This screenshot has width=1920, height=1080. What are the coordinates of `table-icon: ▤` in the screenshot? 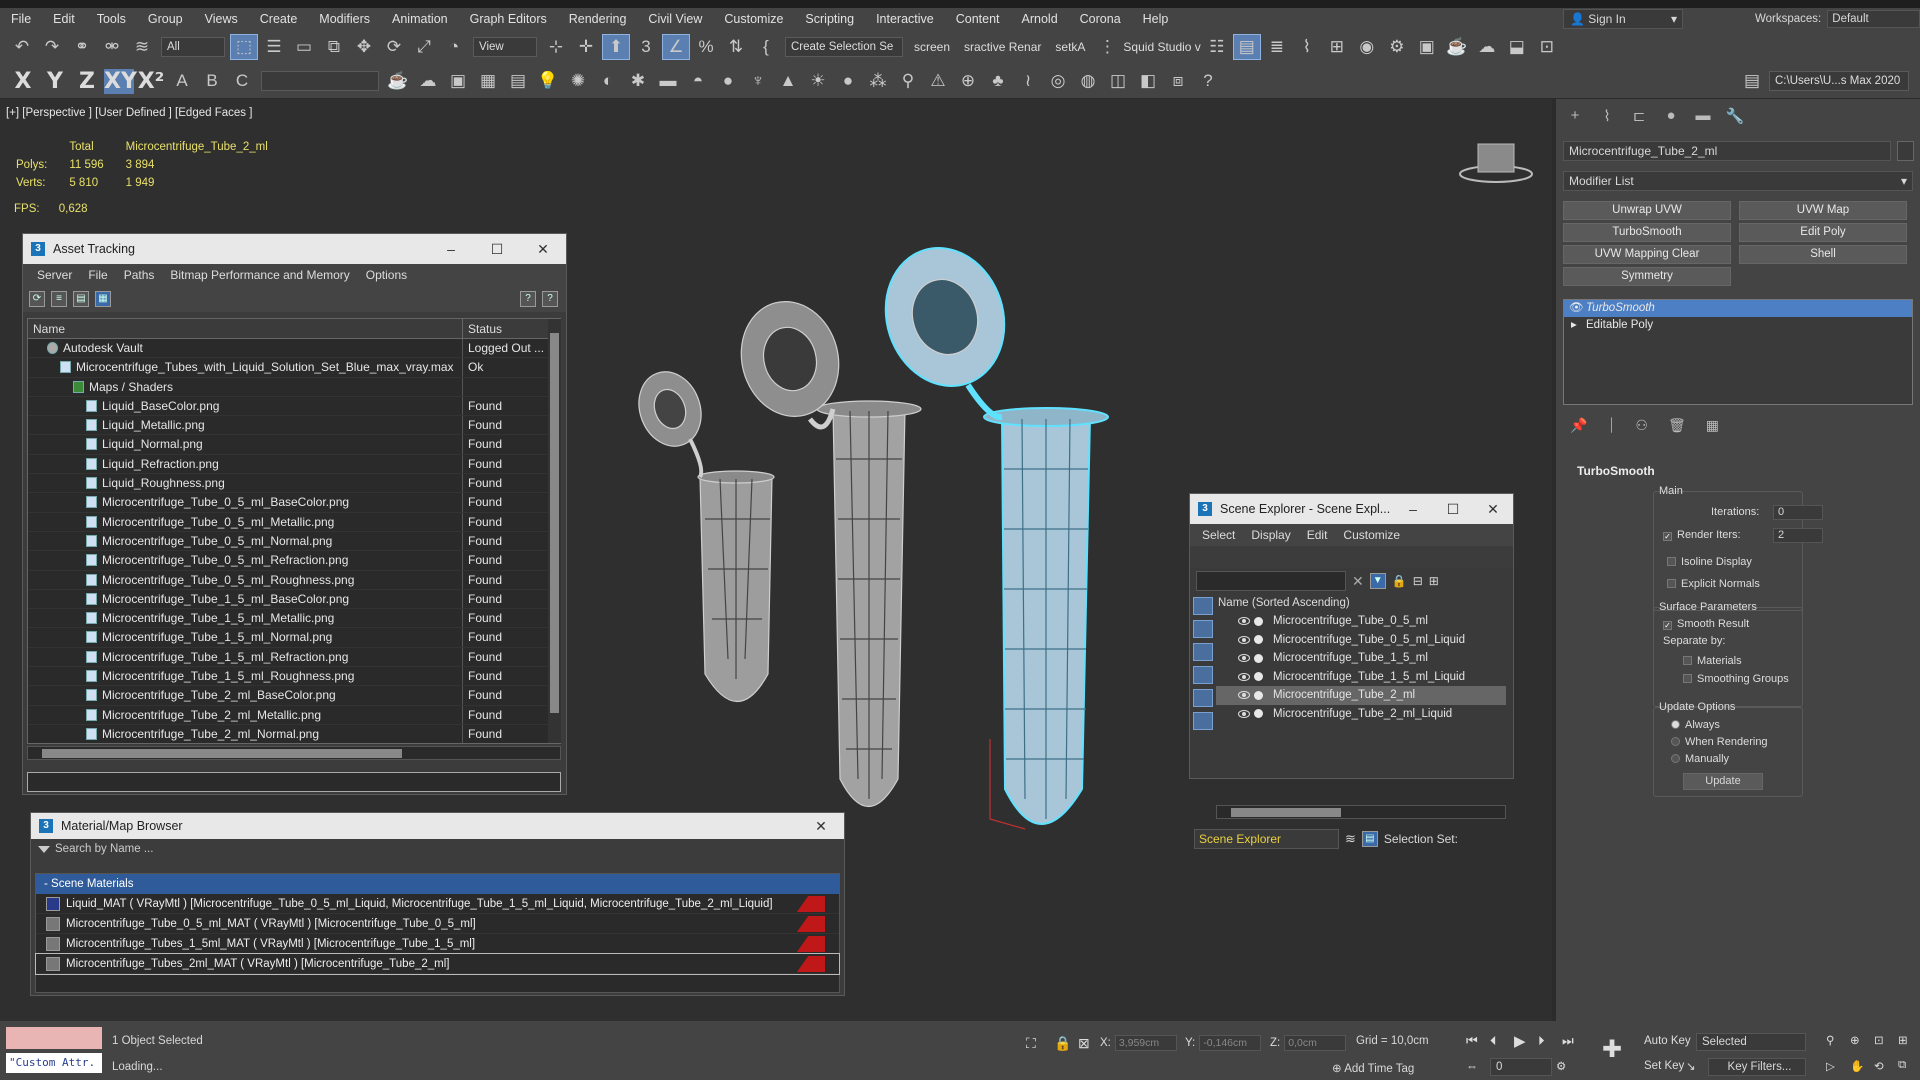 It's located at (518, 81).